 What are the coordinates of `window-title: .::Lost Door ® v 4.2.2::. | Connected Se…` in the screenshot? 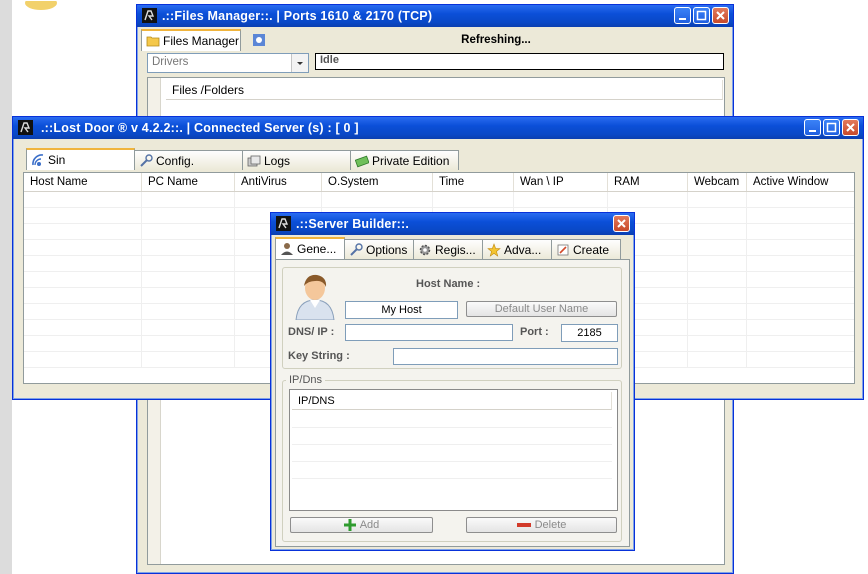 It's located at (200, 128).